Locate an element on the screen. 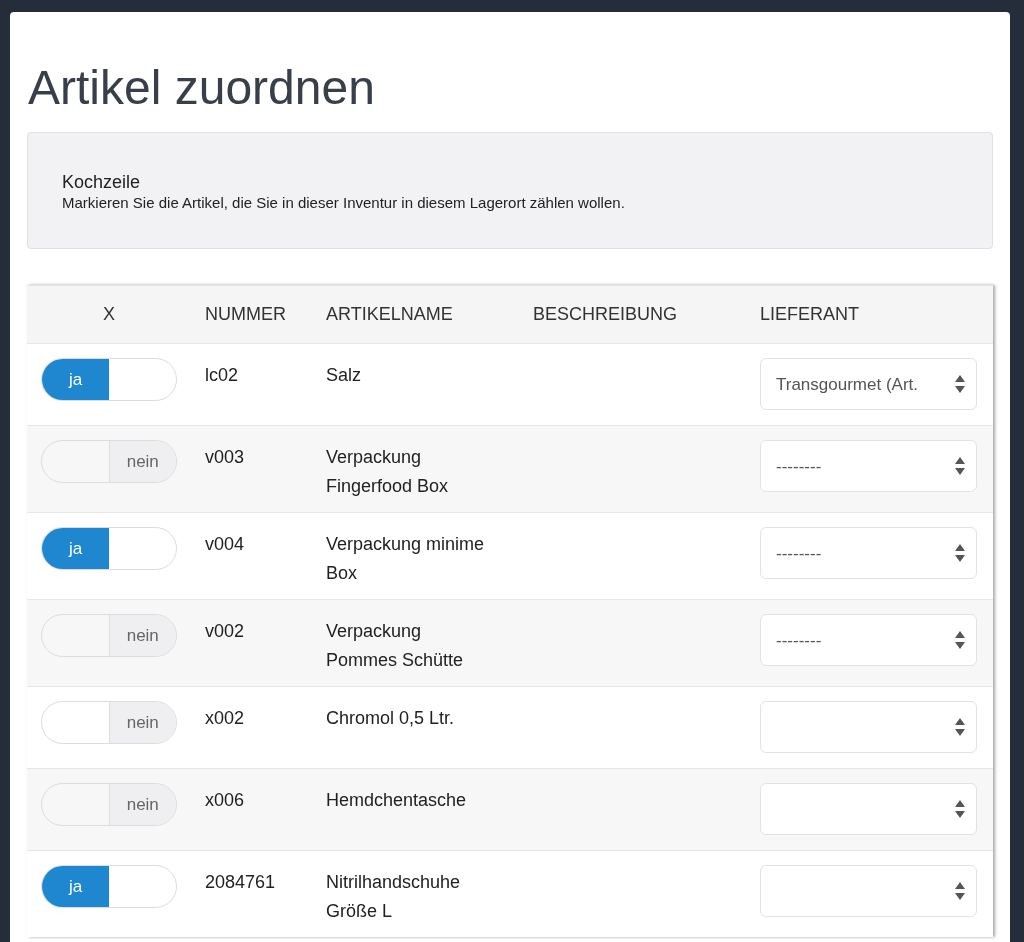 The image size is (1024, 942). article-name-cell-text: Verpackung Fingerfood Box is located at coordinates (388, 472).